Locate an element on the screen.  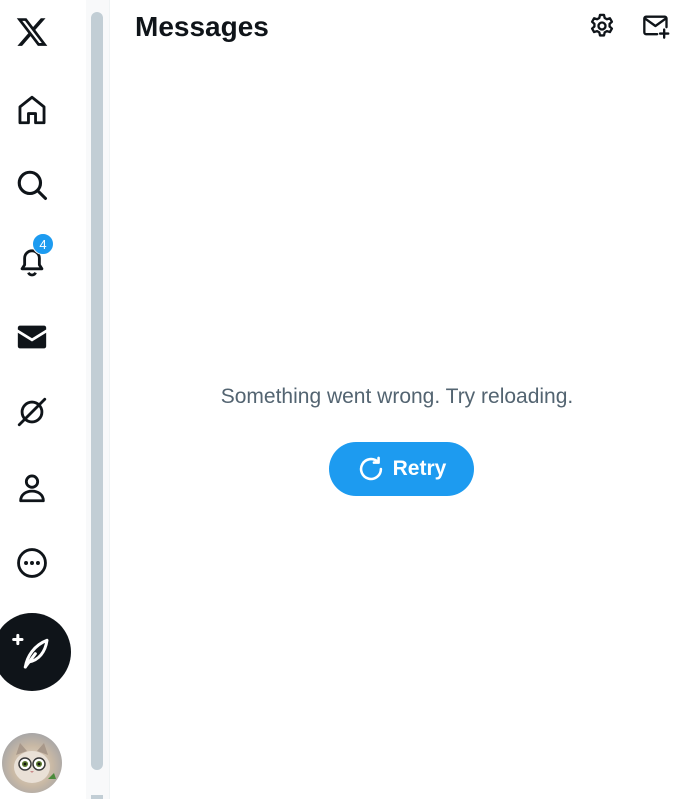
gear-icon is located at coordinates (602, 25).